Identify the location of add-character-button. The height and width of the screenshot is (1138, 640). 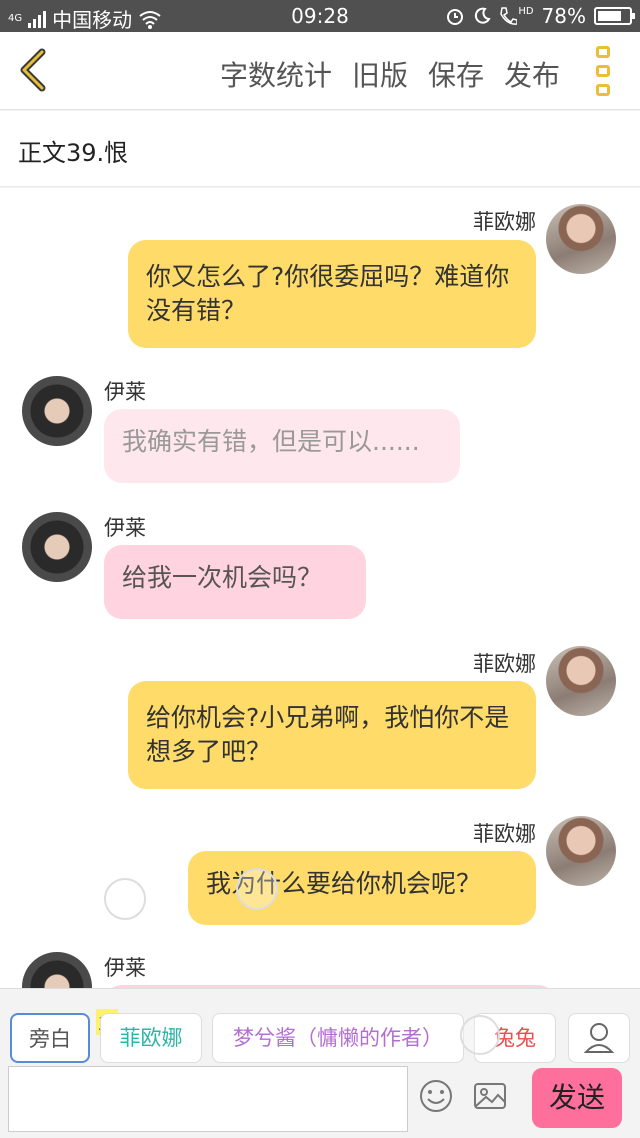
(599, 1038).